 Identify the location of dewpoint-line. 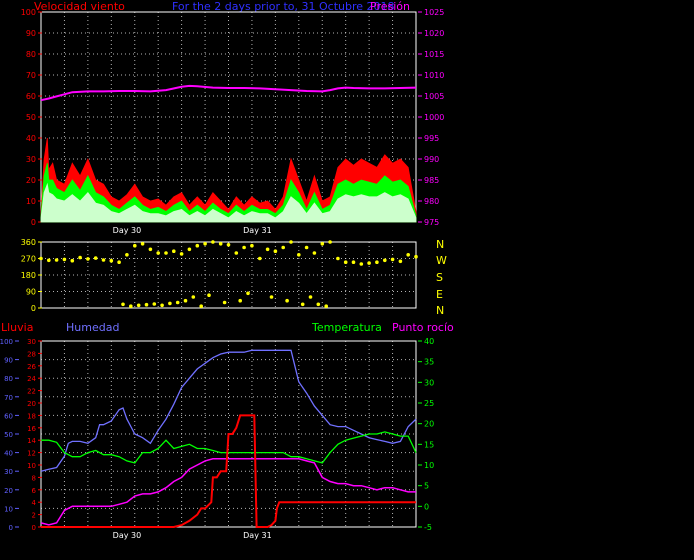
(228, 492).